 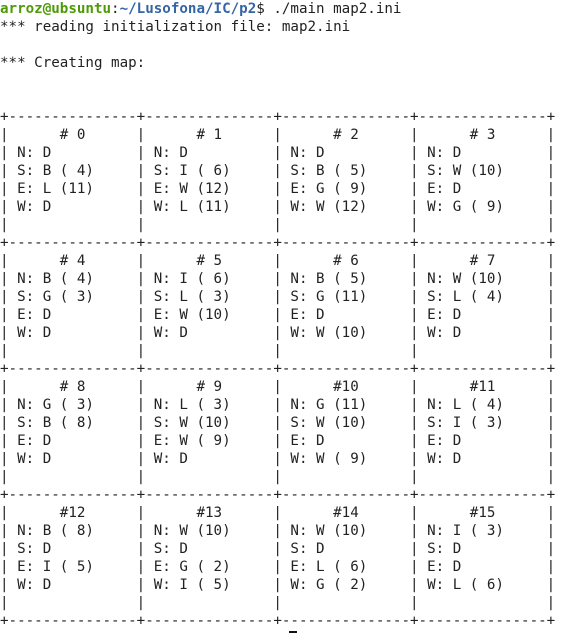 I want to click on map-cell-row: | N: D | N: D | N: D | N: D |, so click(x=278, y=153).